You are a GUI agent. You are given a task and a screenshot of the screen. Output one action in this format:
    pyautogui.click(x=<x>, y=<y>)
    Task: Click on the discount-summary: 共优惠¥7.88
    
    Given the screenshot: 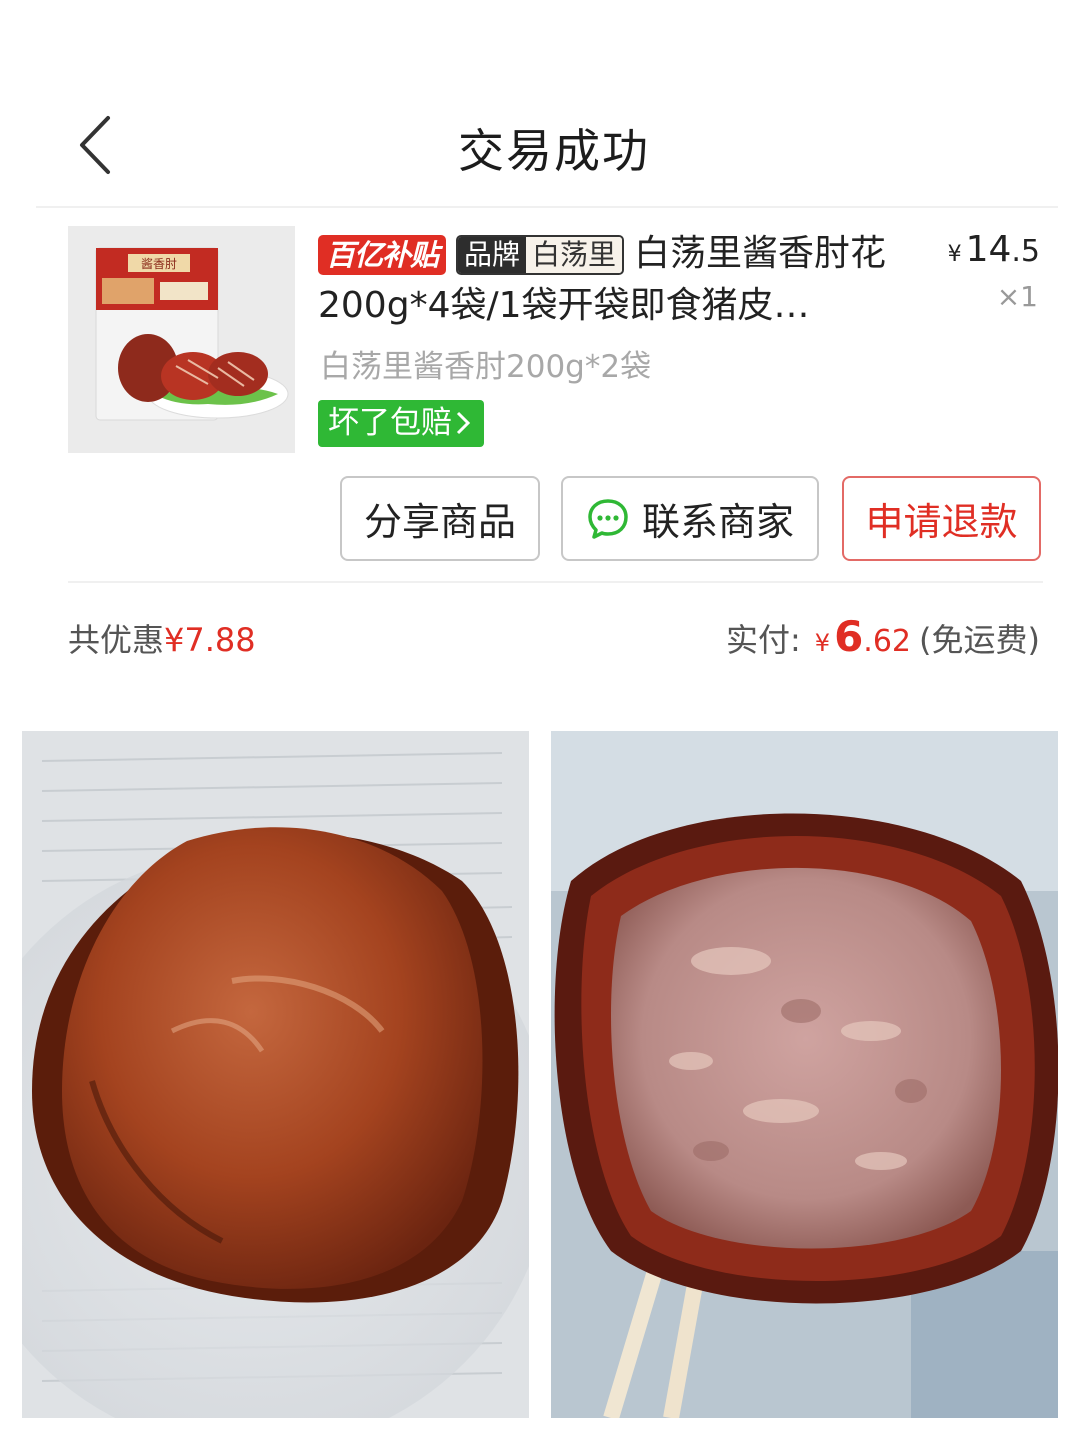 What is the action you would take?
    pyautogui.click(x=162, y=638)
    